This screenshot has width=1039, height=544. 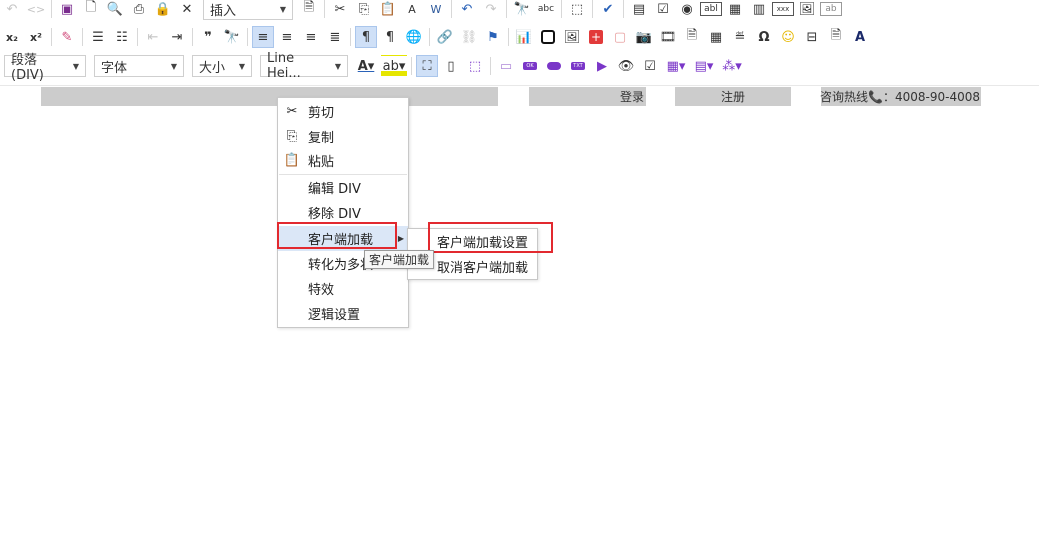 I want to click on font-size-dropdown: 大小 ▼, so click(x=222, y=66).